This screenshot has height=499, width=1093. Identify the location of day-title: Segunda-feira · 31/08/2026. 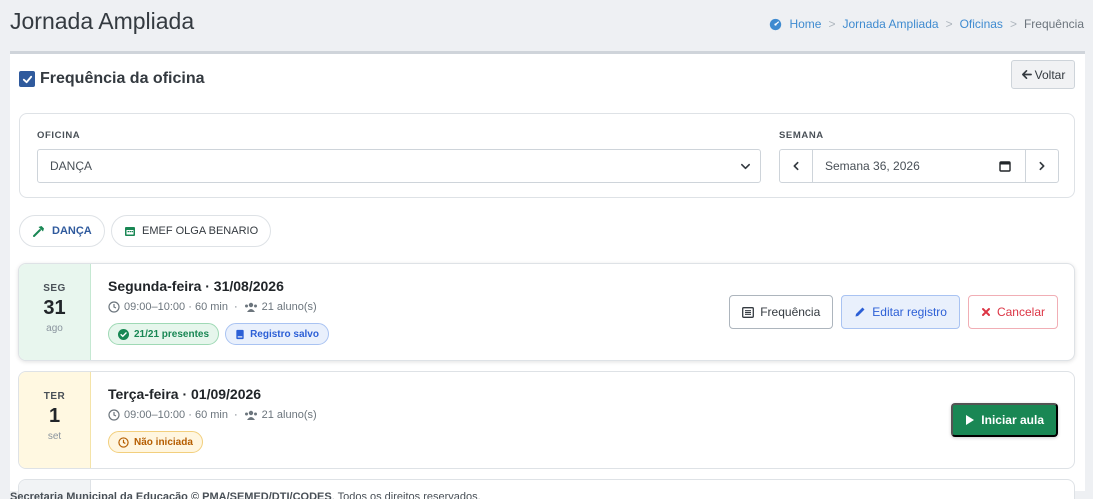
(196, 286).